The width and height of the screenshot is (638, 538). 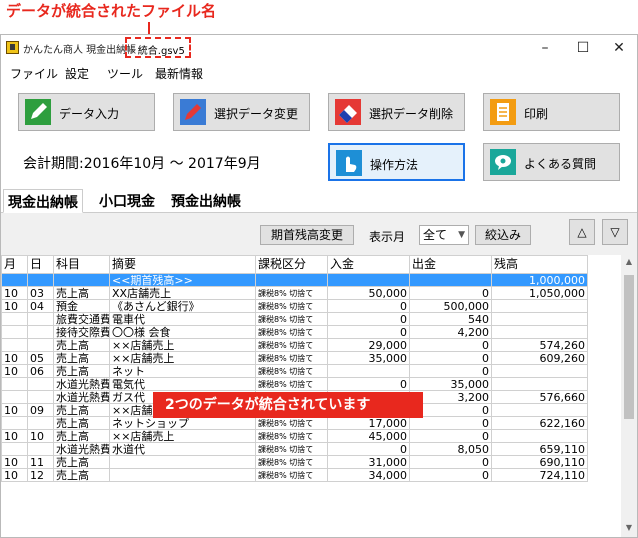 I want to click on table-row: 水道光熱費 水道代 課税8% 切捨て 0 8,050 659,110, so click(x=294, y=449).